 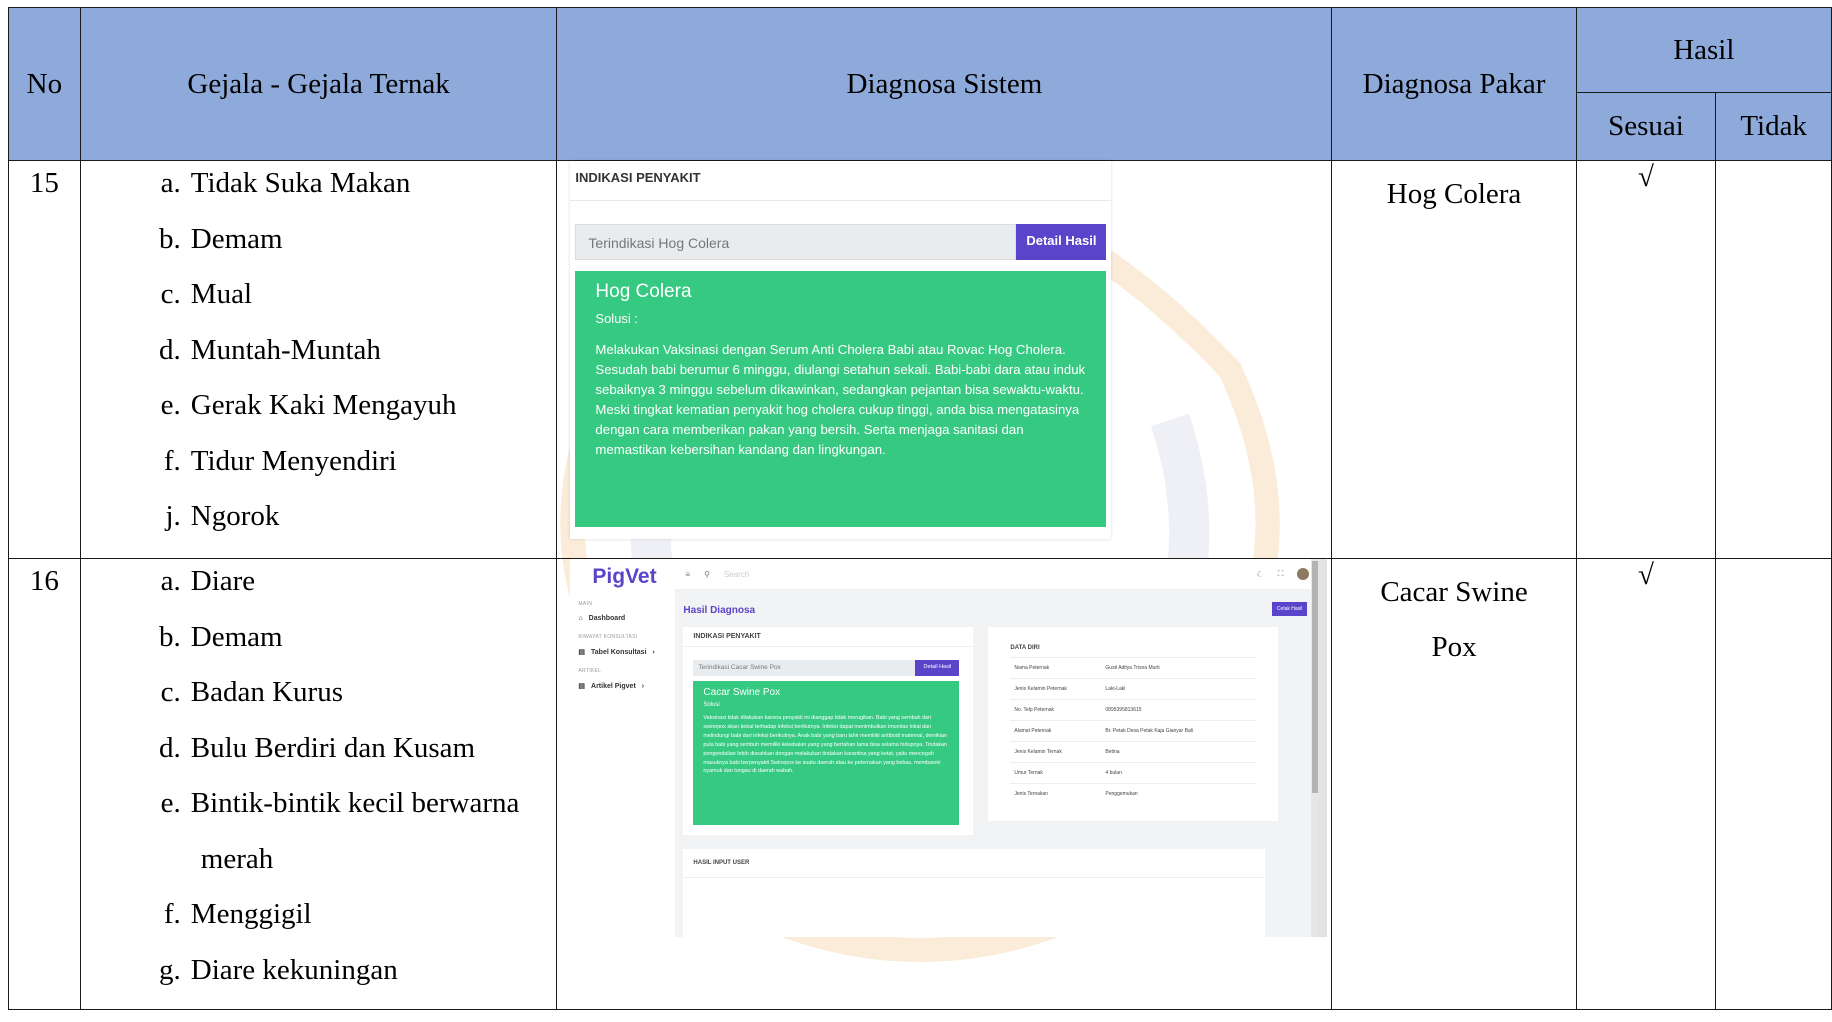 What do you see at coordinates (590, 671) in the screenshot?
I see `sidebar-section-article: ARTIKEL` at bounding box center [590, 671].